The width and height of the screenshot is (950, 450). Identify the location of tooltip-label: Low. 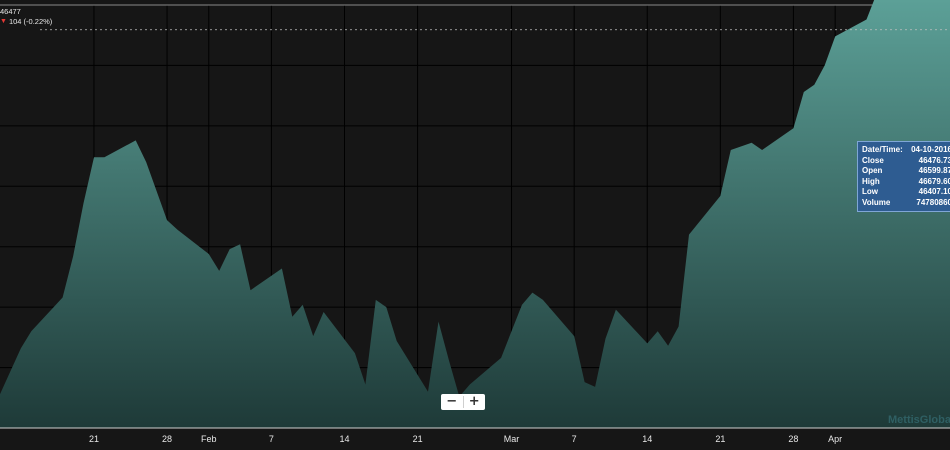
(870, 191).